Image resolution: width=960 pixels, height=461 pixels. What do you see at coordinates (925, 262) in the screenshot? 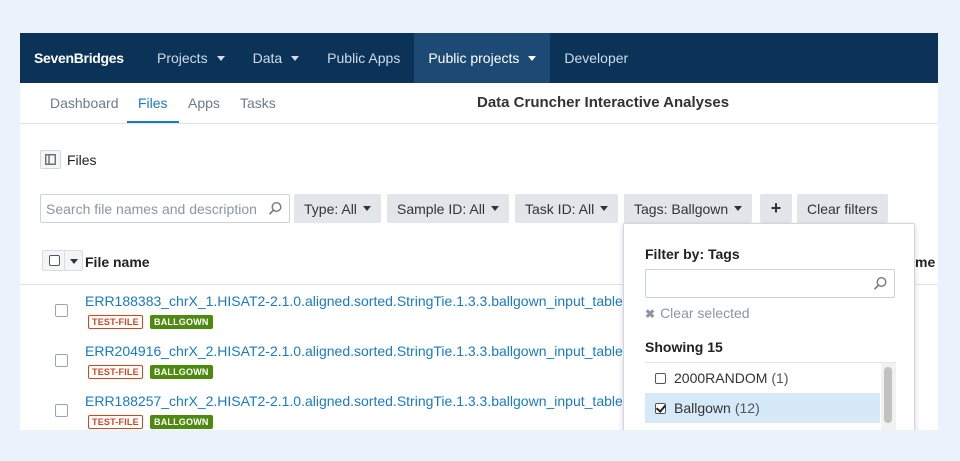
I see `column-header-partial: me` at bounding box center [925, 262].